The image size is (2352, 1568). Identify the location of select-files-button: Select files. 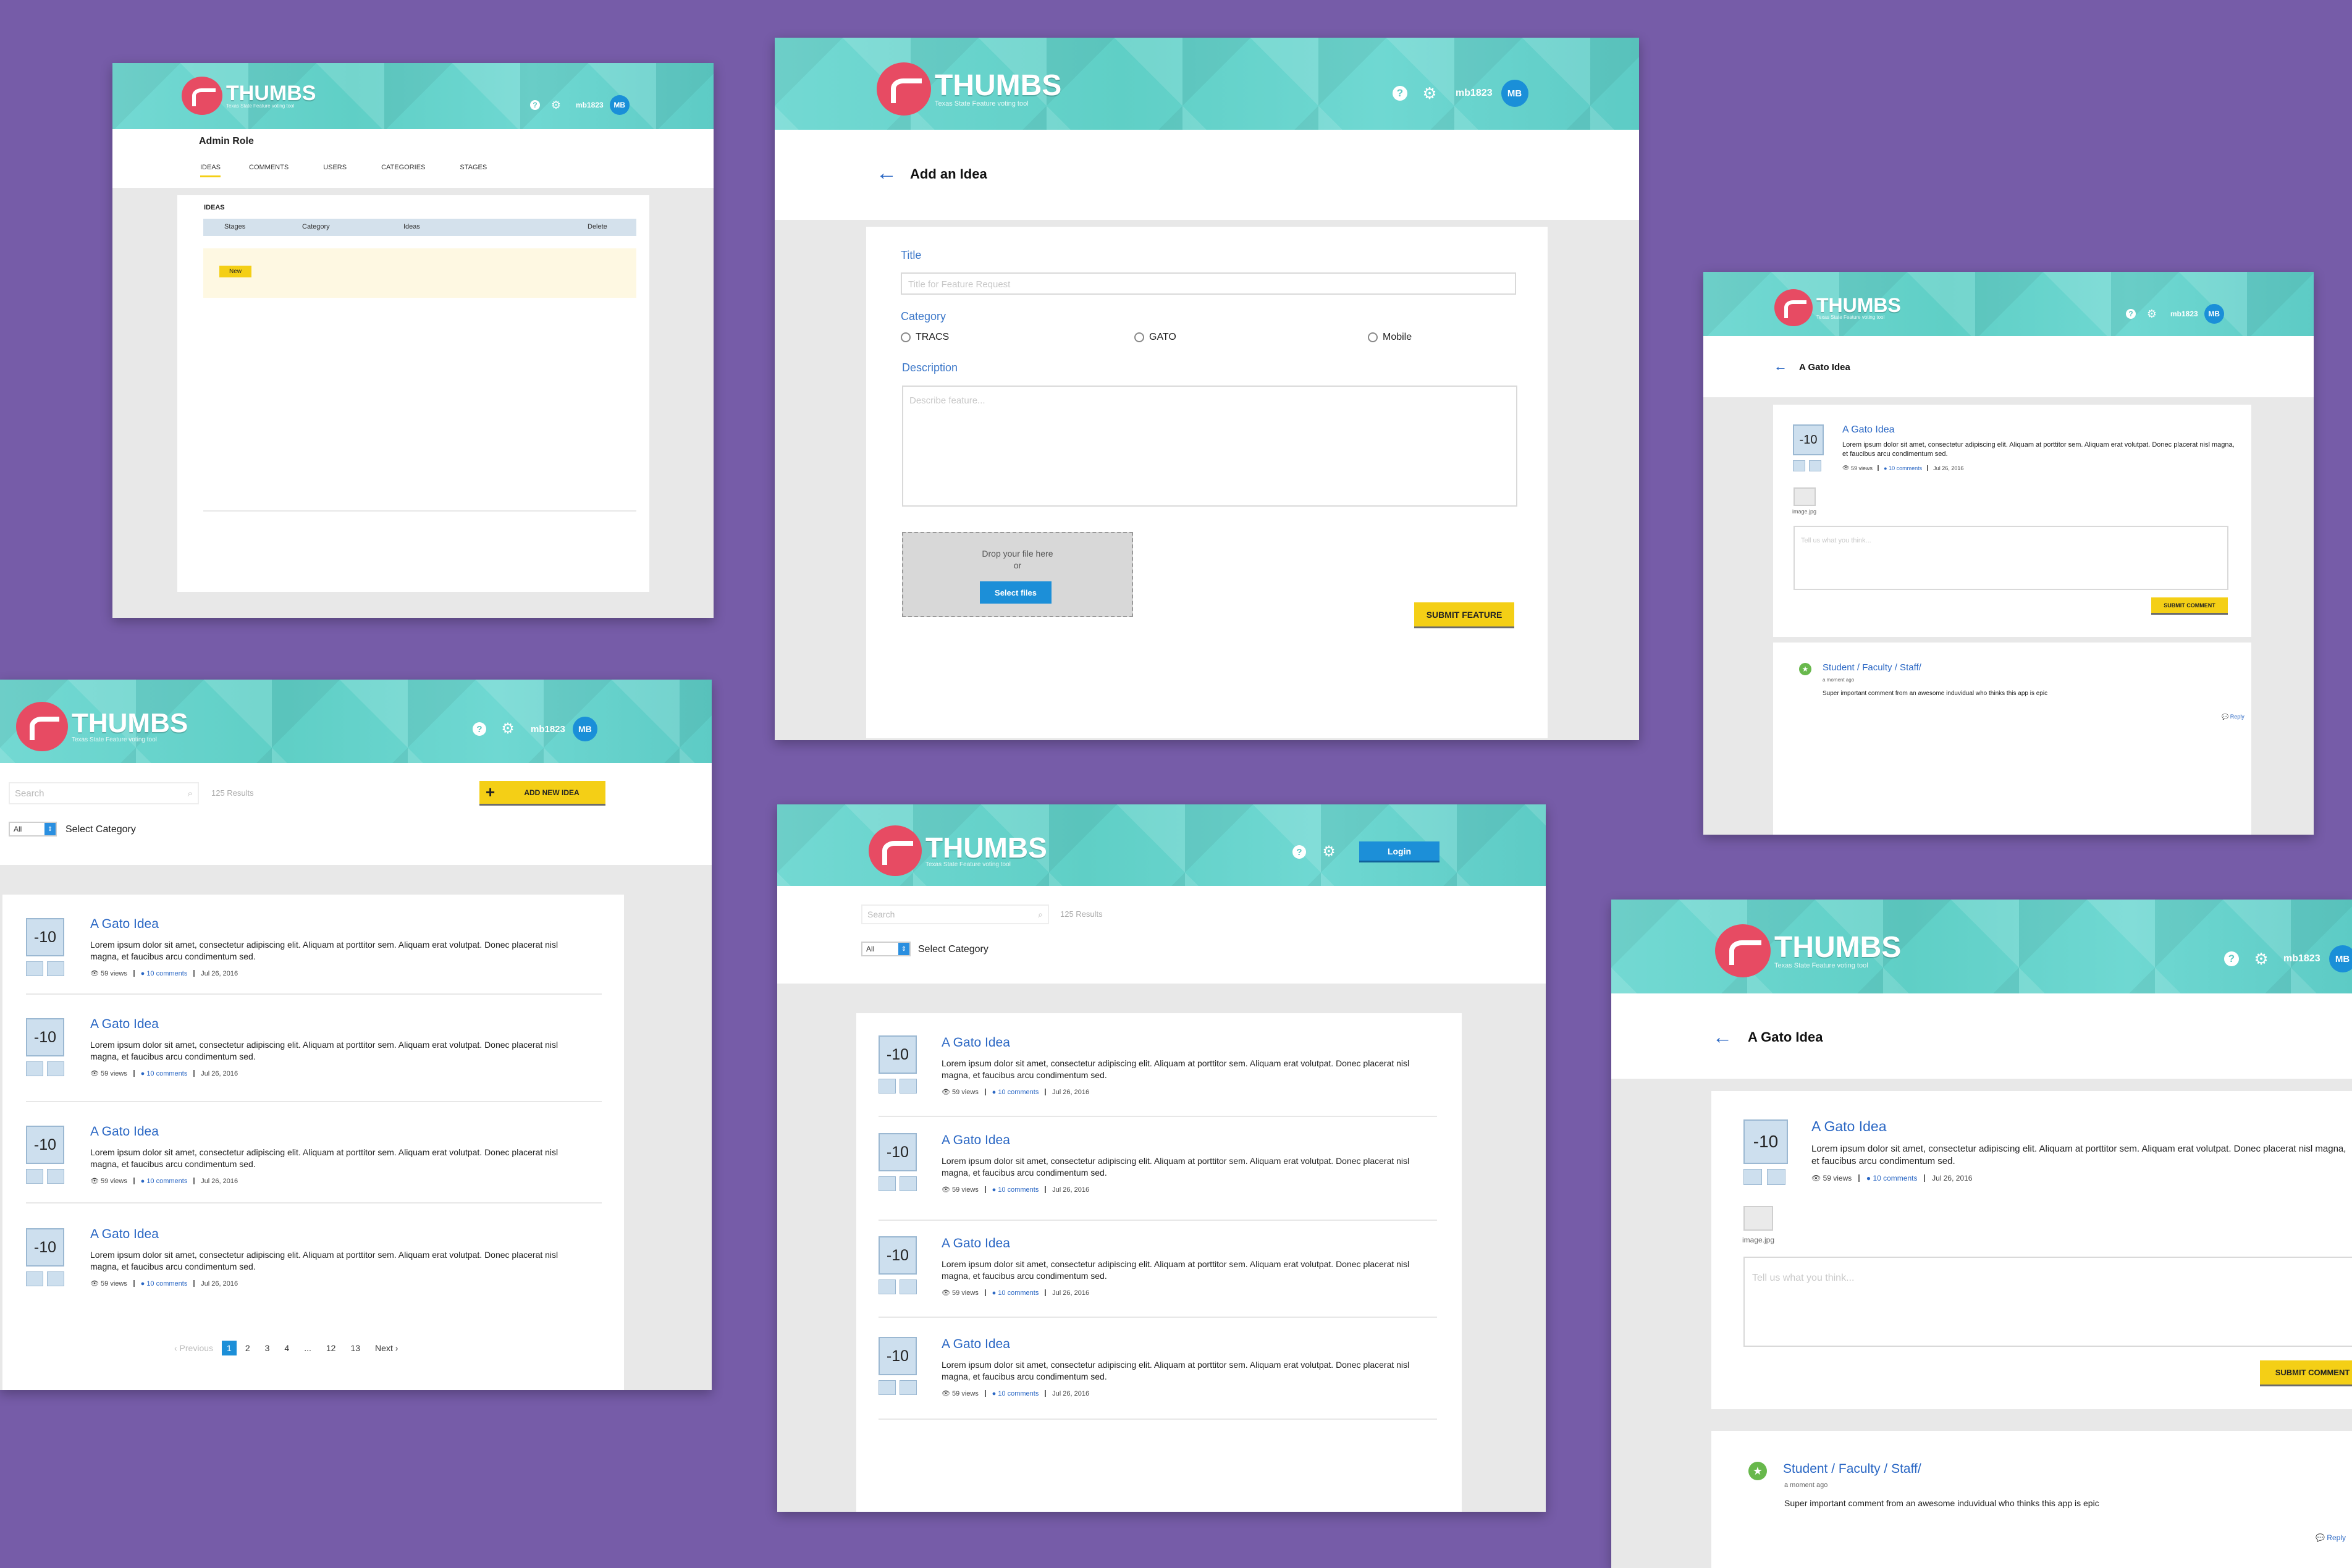
(1016, 592).